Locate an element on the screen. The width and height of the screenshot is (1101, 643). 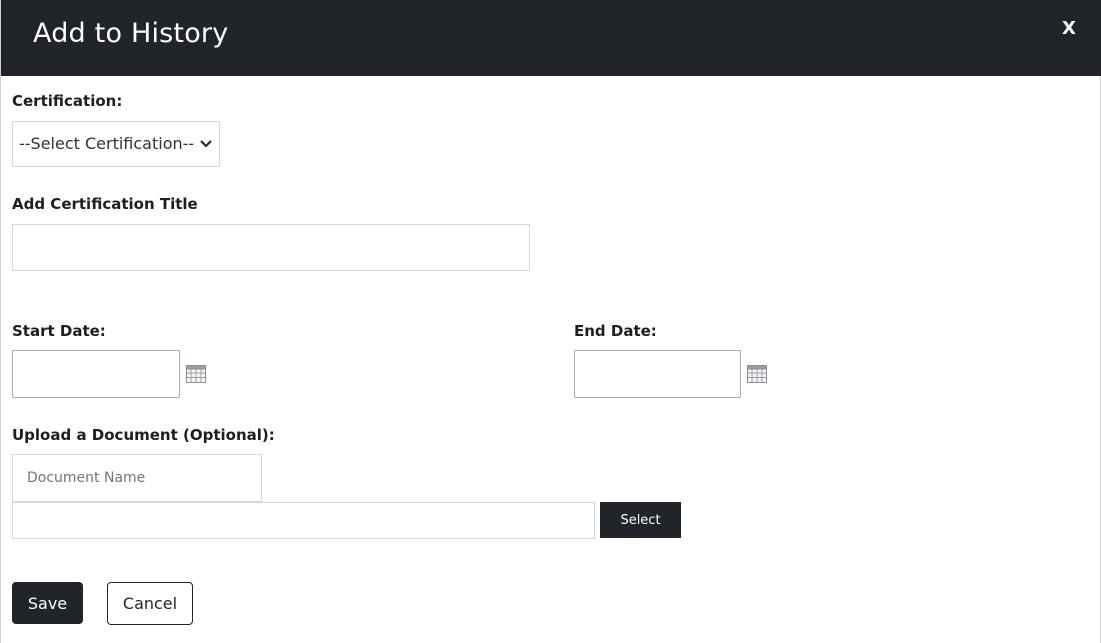
certification-label: Certification: is located at coordinates (67, 101).